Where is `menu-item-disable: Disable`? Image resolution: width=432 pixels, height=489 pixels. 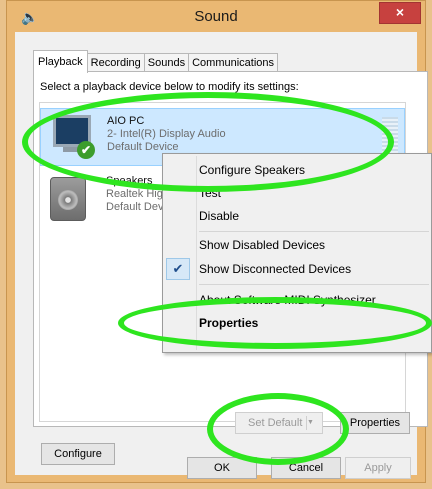 menu-item-disable: Disable is located at coordinates (219, 216).